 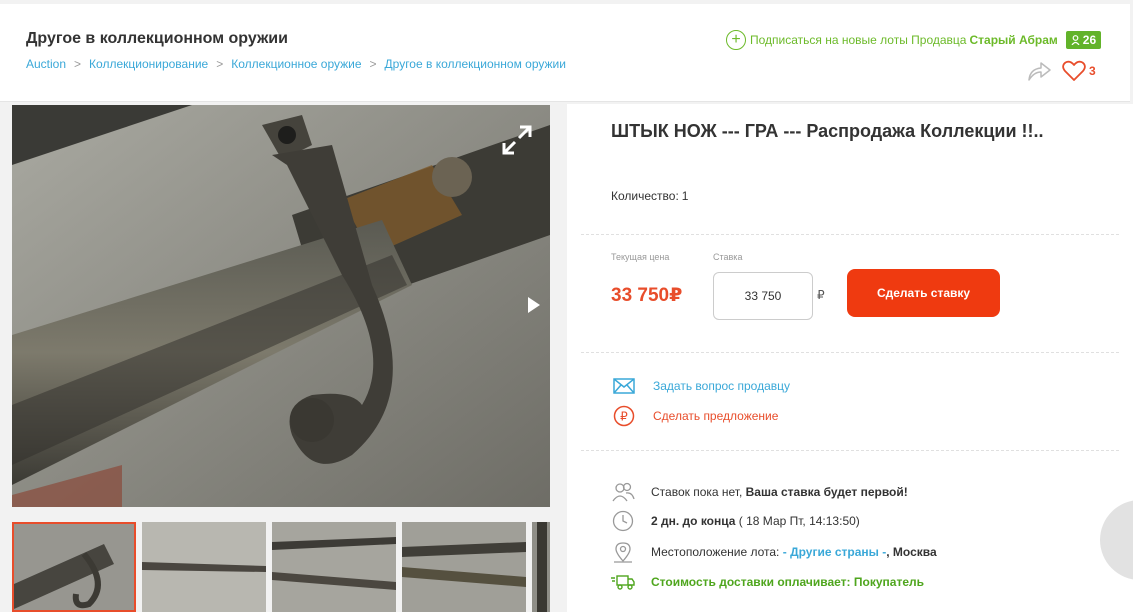 What do you see at coordinates (1075, 40) in the screenshot?
I see `user-icon` at bounding box center [1075, 40].